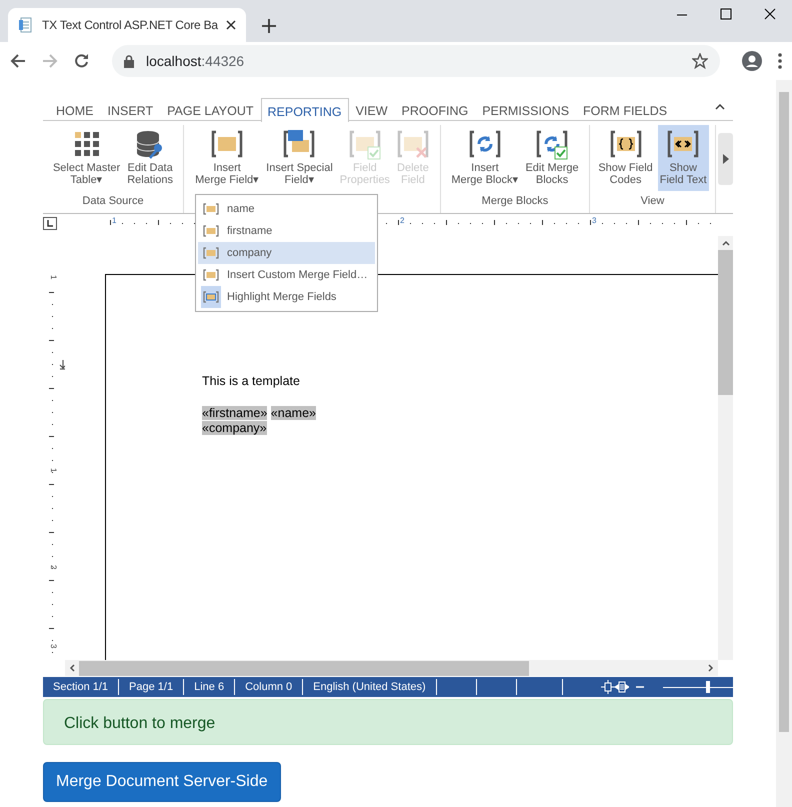 The height and width of the screenshot is (807, 792). I want to click on ribbon-button: Edit Merge Blocks, so click(552, 158).